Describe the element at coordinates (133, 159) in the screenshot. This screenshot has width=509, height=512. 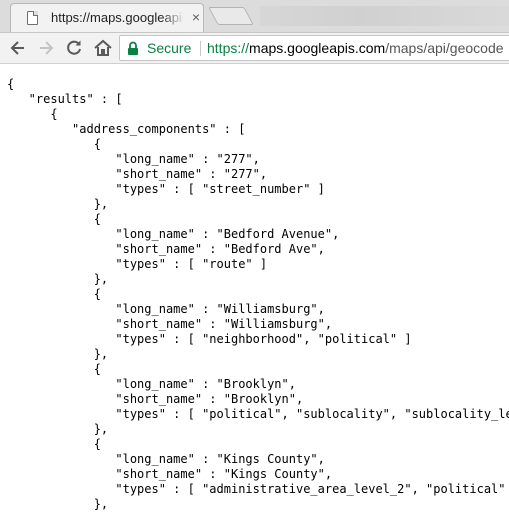
I see `json-line: "long_name" : "277",` at that location.